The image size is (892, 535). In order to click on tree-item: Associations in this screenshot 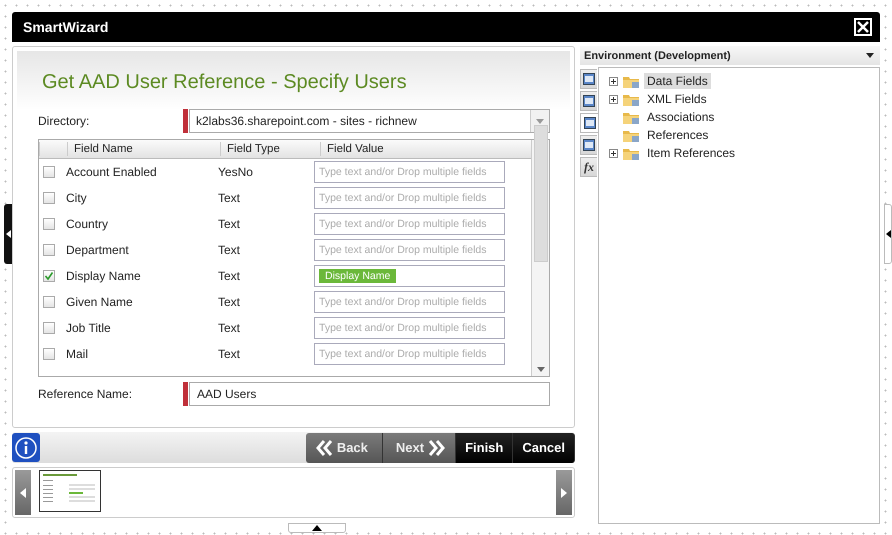, I will do `click(681, 117)`.